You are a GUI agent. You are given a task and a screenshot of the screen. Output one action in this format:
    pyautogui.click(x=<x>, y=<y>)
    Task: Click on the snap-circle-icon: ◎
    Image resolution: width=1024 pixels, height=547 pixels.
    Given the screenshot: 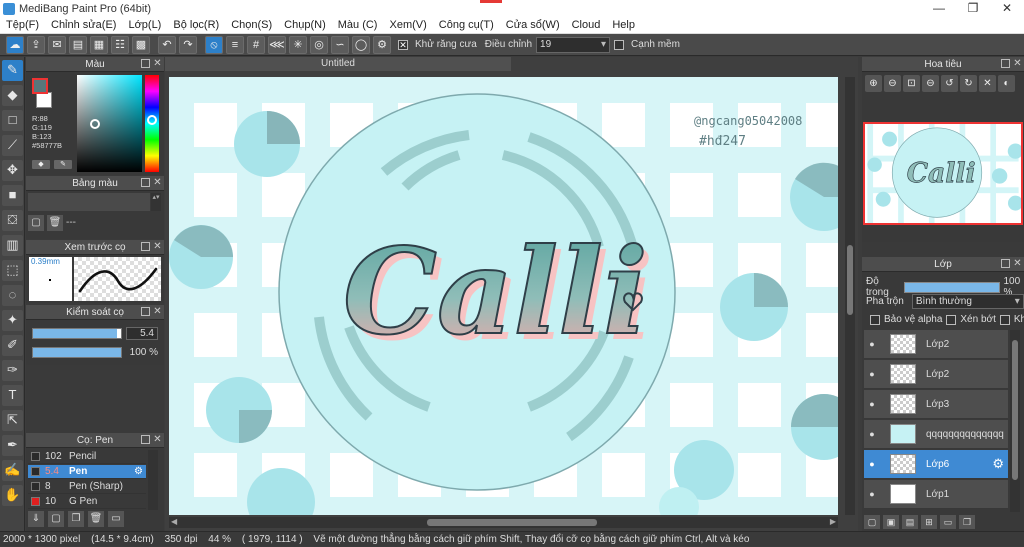 What is the action you would take?
    pyautogui.click(x=319, y=45)
    